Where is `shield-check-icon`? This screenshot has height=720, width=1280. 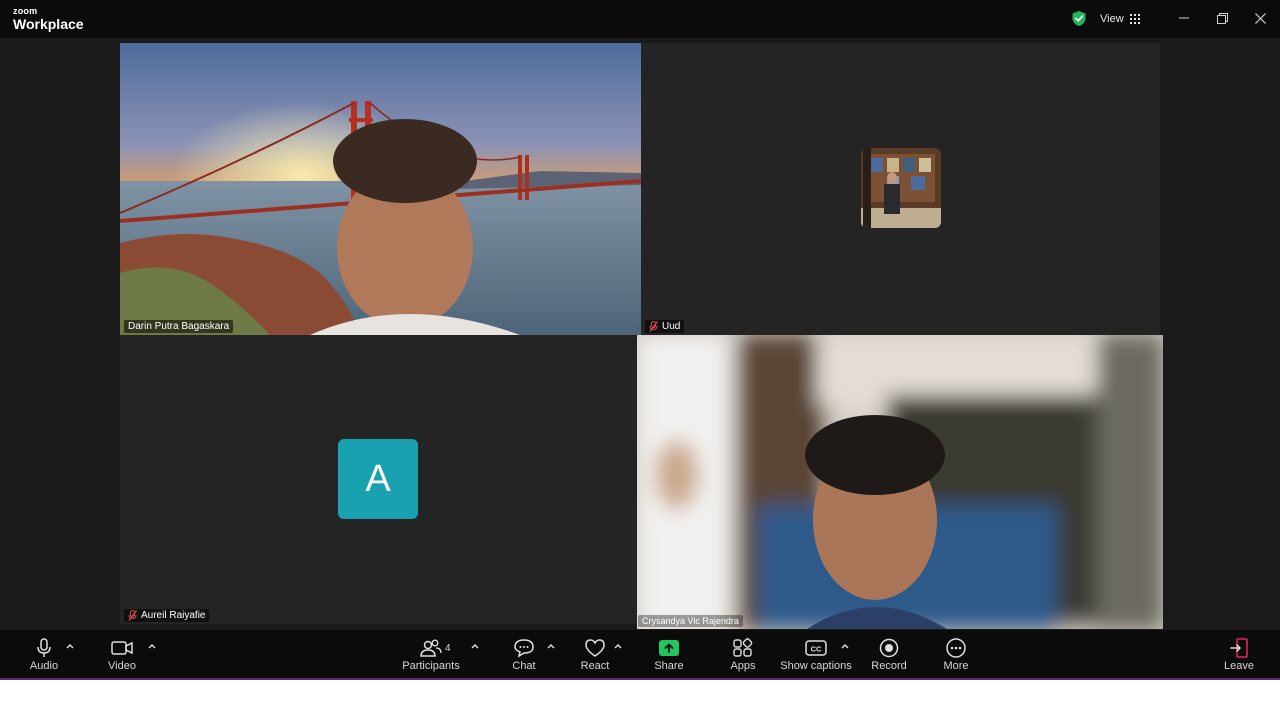 shield-check-icon is located at coordinates (1079, 18).